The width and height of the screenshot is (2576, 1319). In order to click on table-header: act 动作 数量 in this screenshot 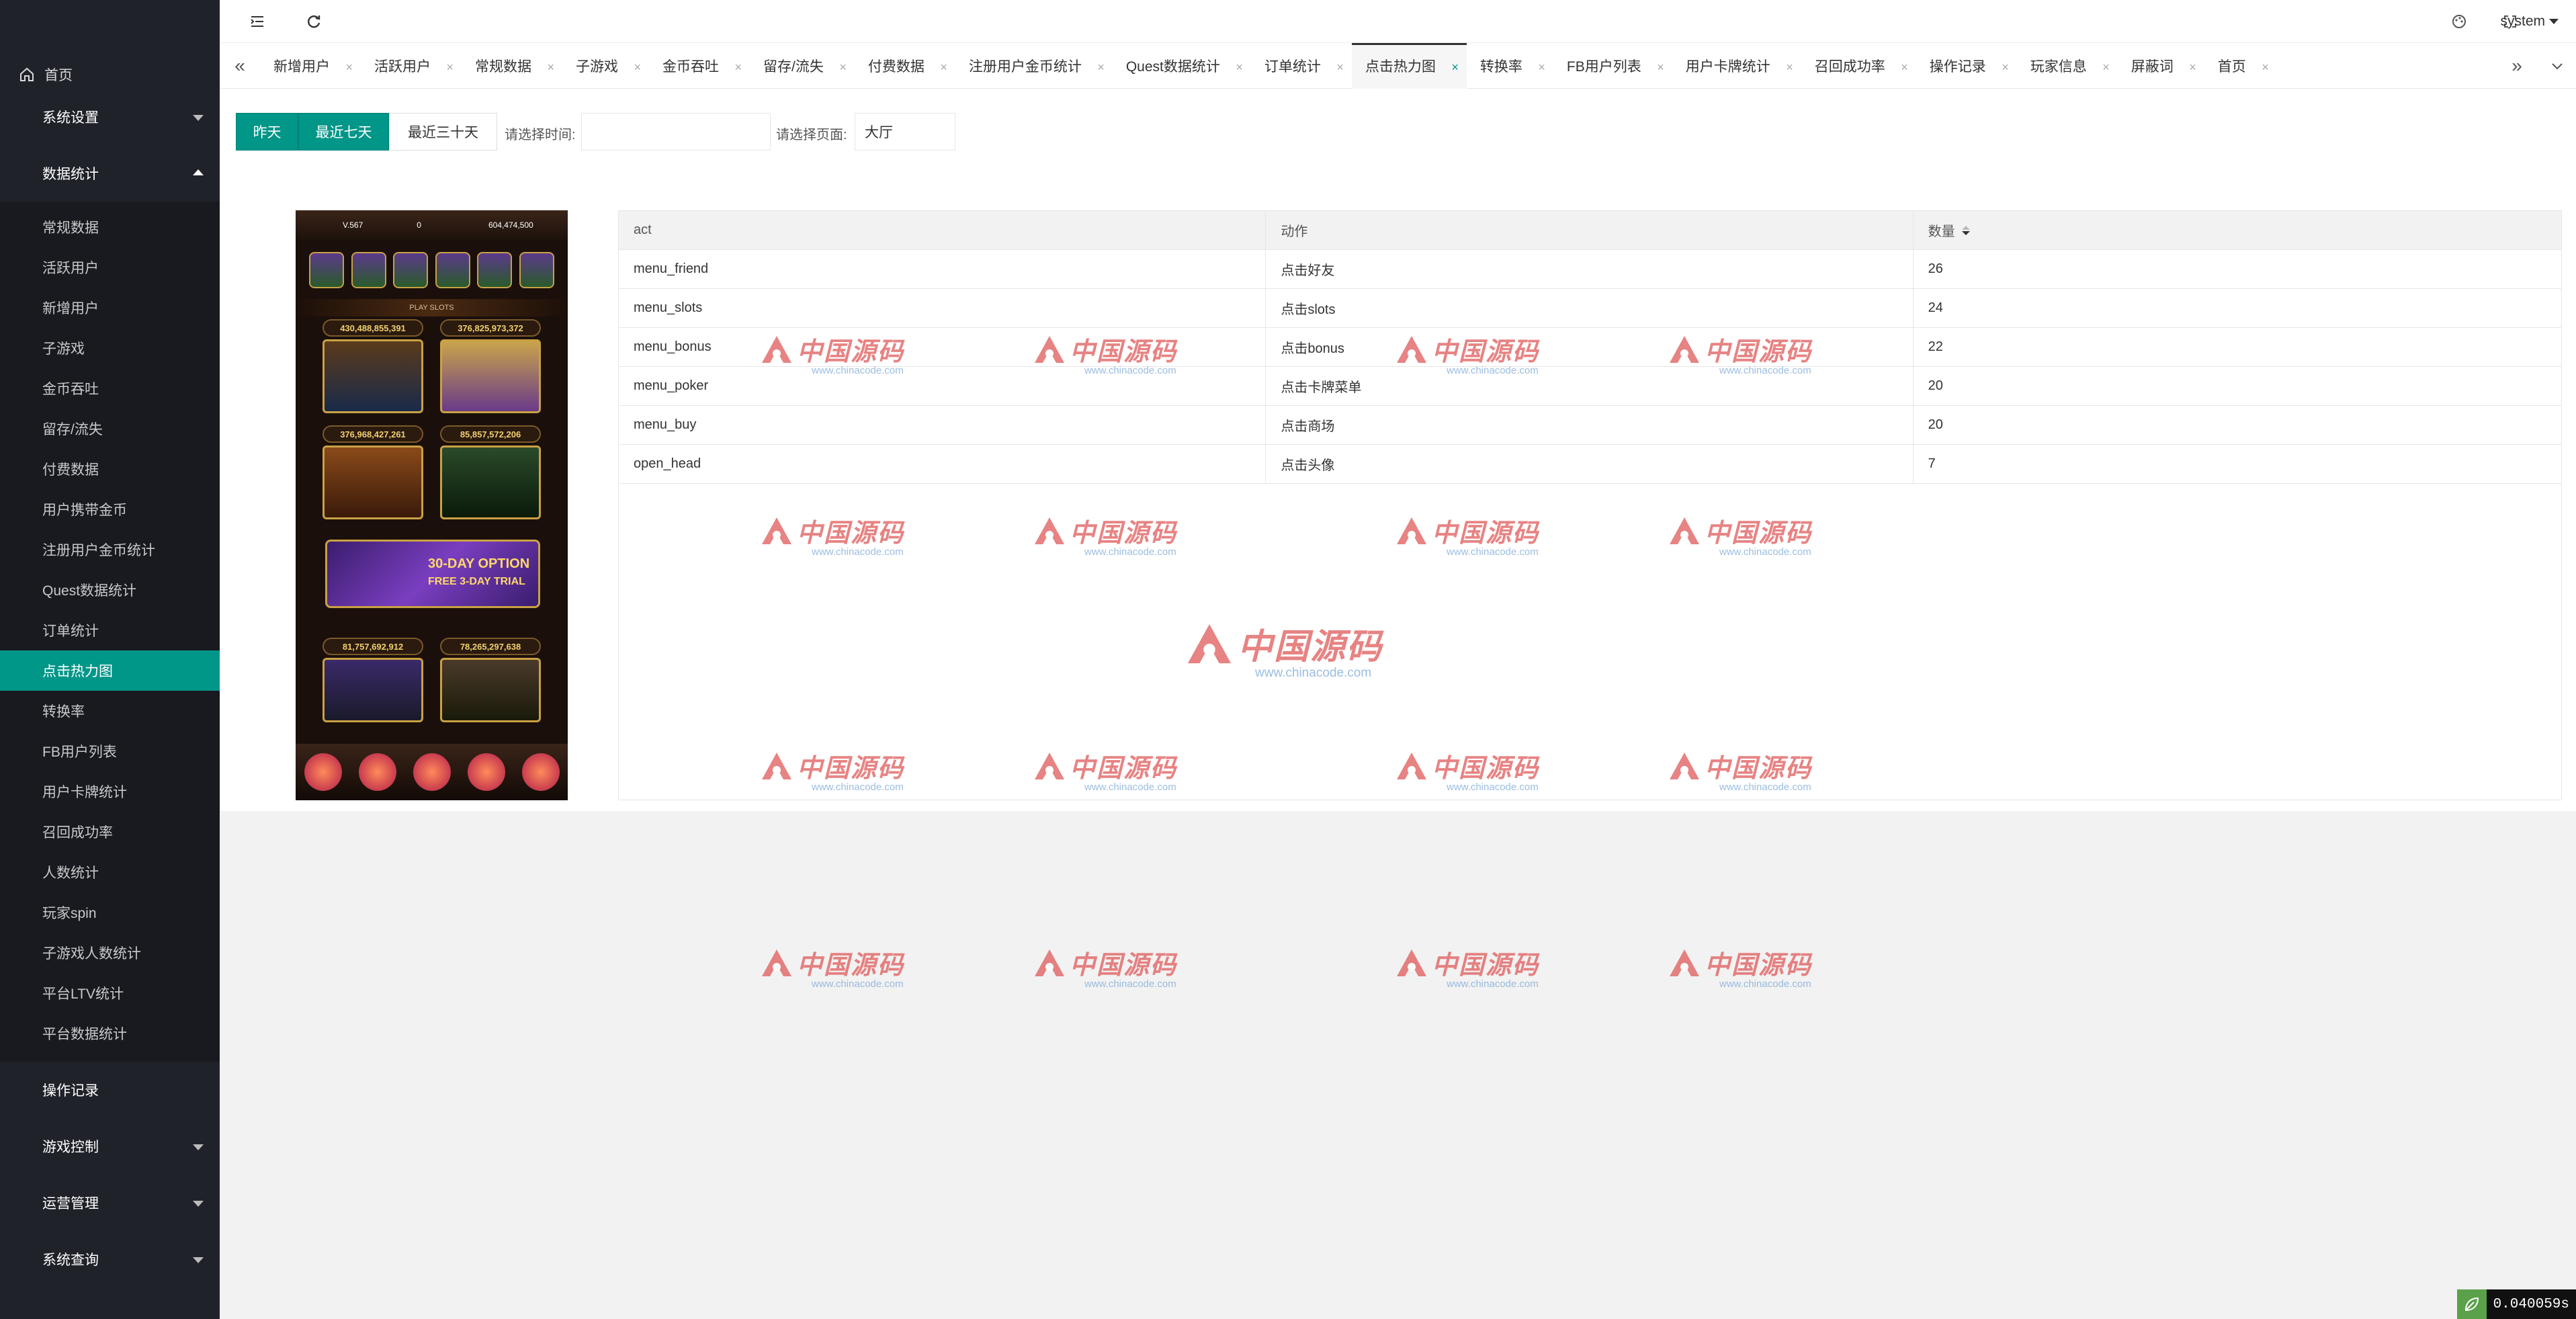, I will do `click(1590, 230)`.